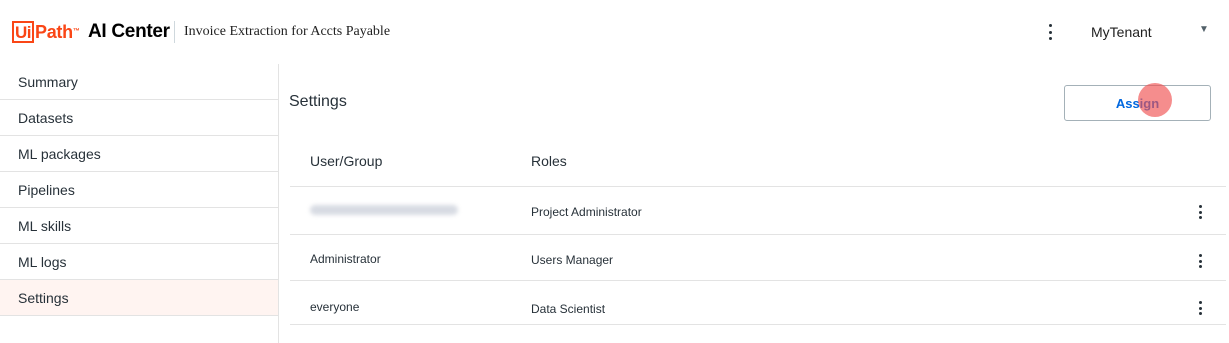  Describe the element at coordinates (384, 210) in the screenshot. I see `blurred-user-email` at that location.